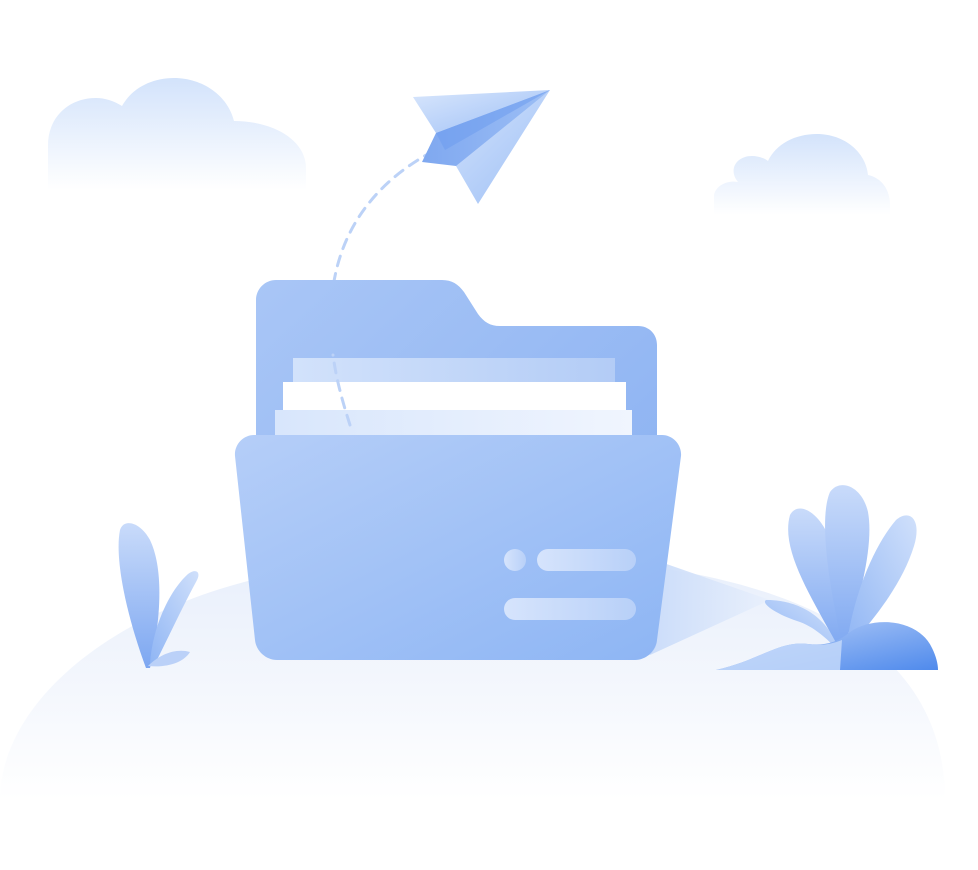 Image resolution: width=978 pixels, height=870 pixels. Describe the element at coordinates (802, 174) in the screenshot. I see `cloud-right-icon` at that location.